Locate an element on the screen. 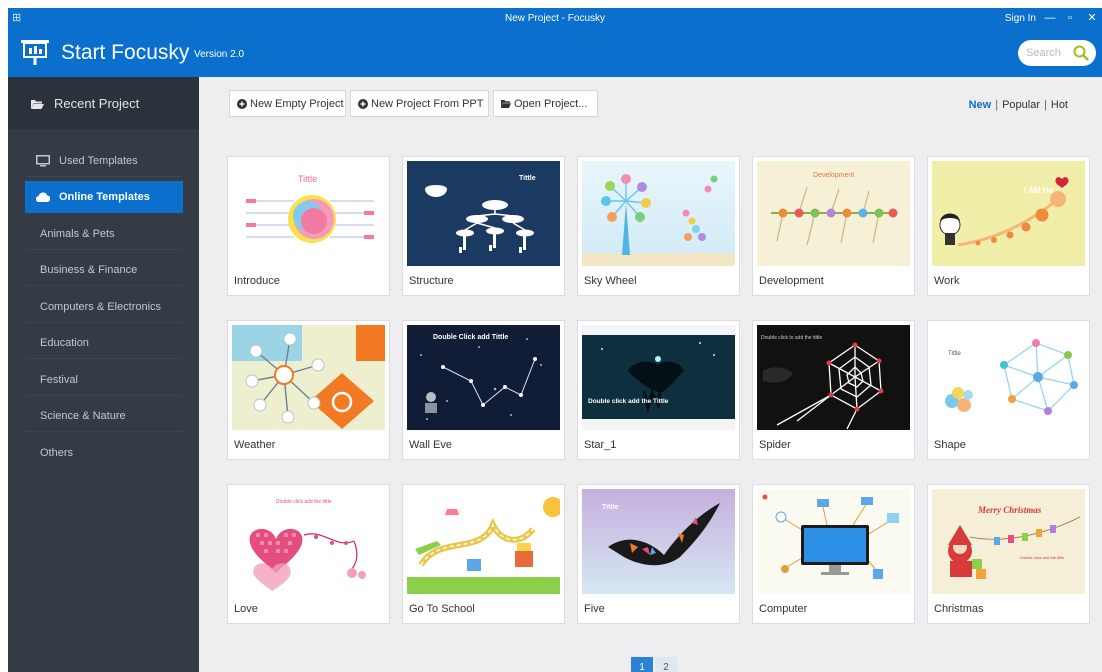  template-card-five: Tittle Five is located at coordinates (658, 554).